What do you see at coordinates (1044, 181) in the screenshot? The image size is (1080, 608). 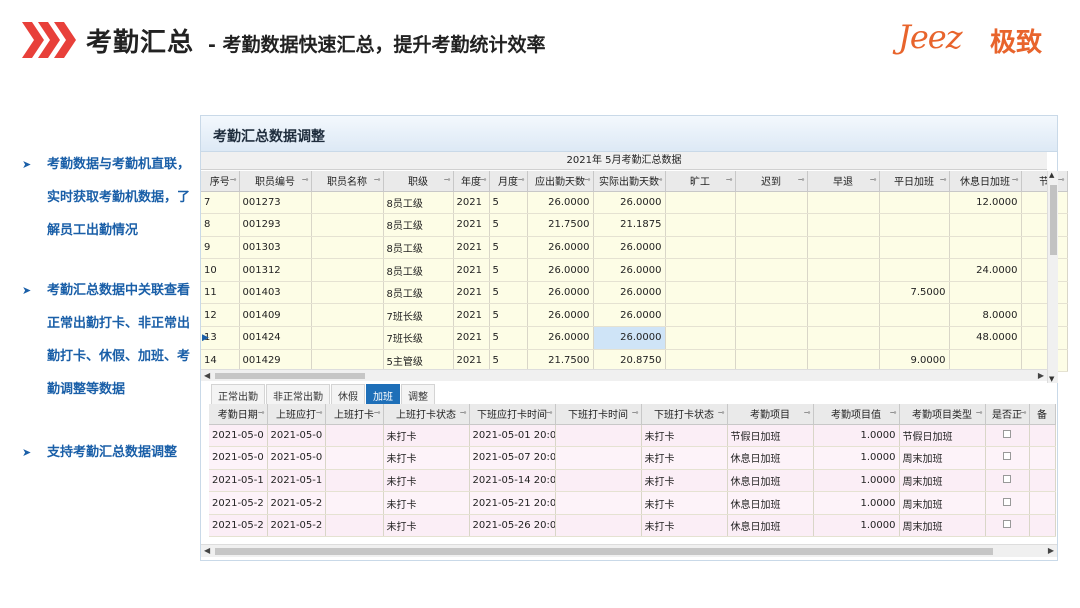 I see `column-header: 节 ⊸` at bounding box center [1044, 181].